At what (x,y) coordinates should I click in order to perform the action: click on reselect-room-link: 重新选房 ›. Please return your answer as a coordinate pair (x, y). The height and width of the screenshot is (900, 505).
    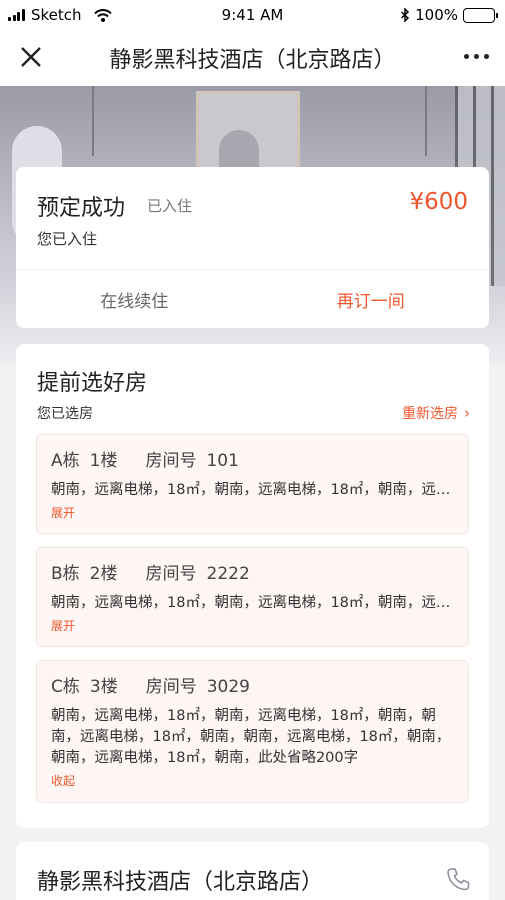
    Looking at the image, I should click on (436, 413).